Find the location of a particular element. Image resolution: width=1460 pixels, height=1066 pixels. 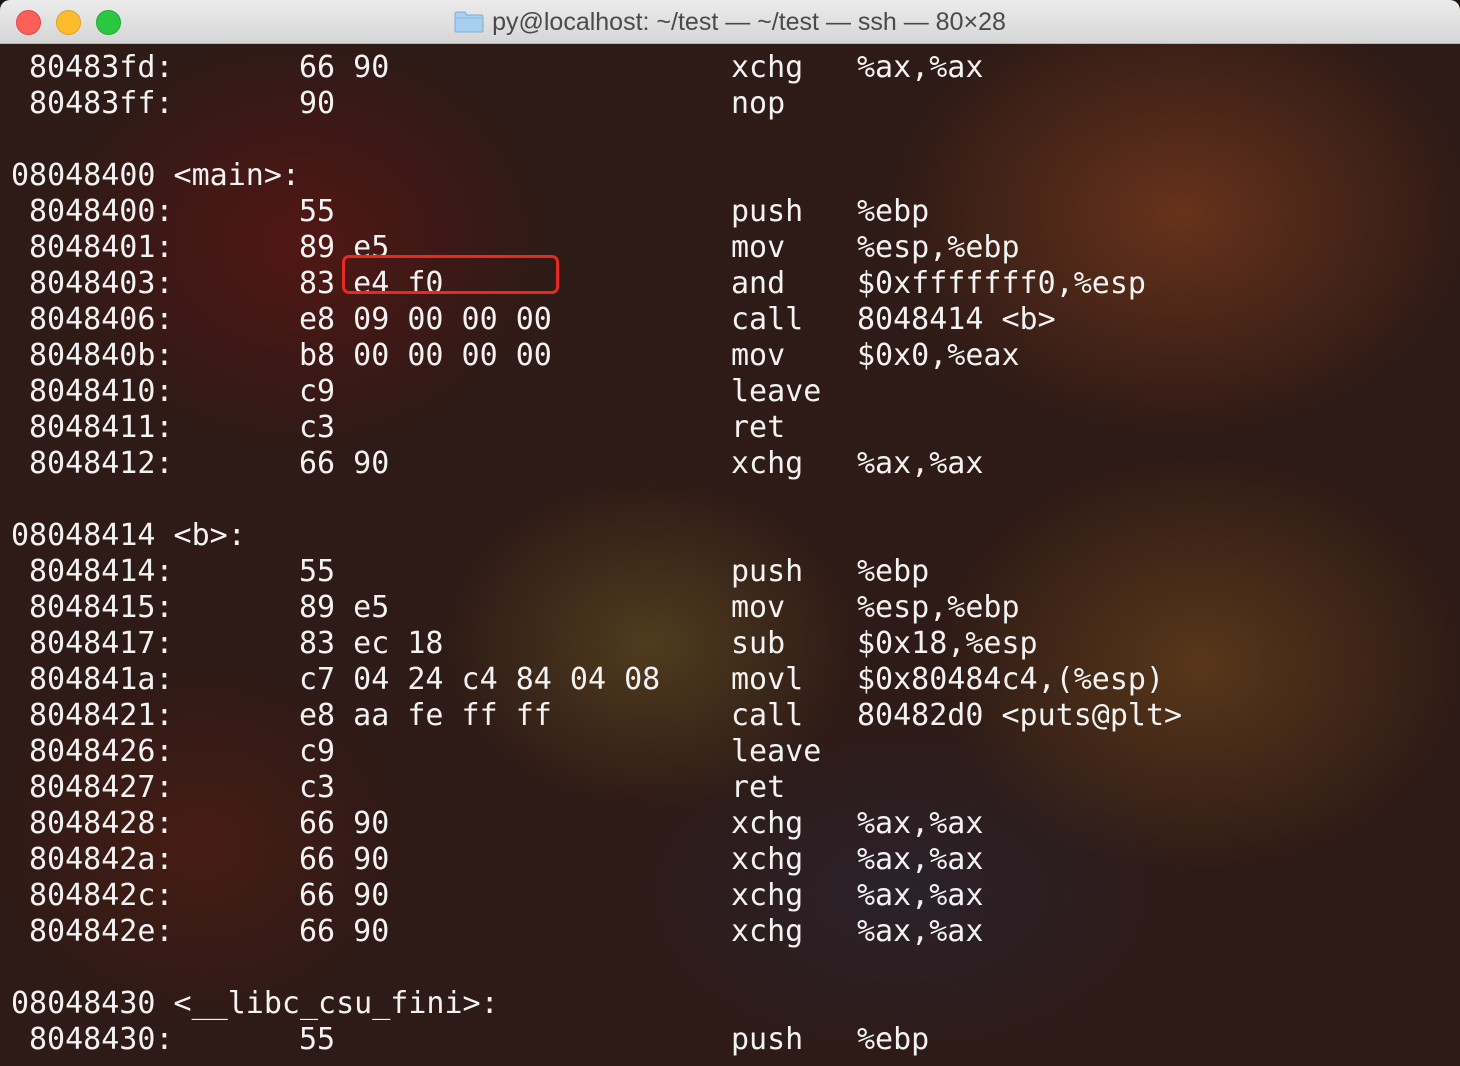

highlight-box is located at coordinates (450, 274).